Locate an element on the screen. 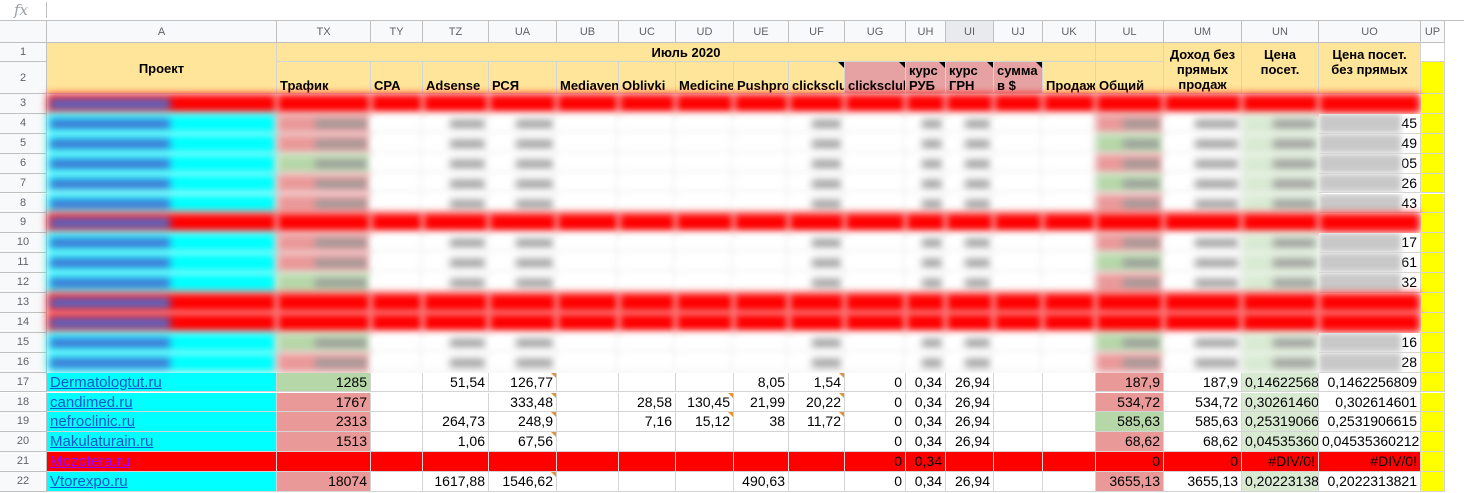  column-header-up: UP is located at coordinates (1433, 32).